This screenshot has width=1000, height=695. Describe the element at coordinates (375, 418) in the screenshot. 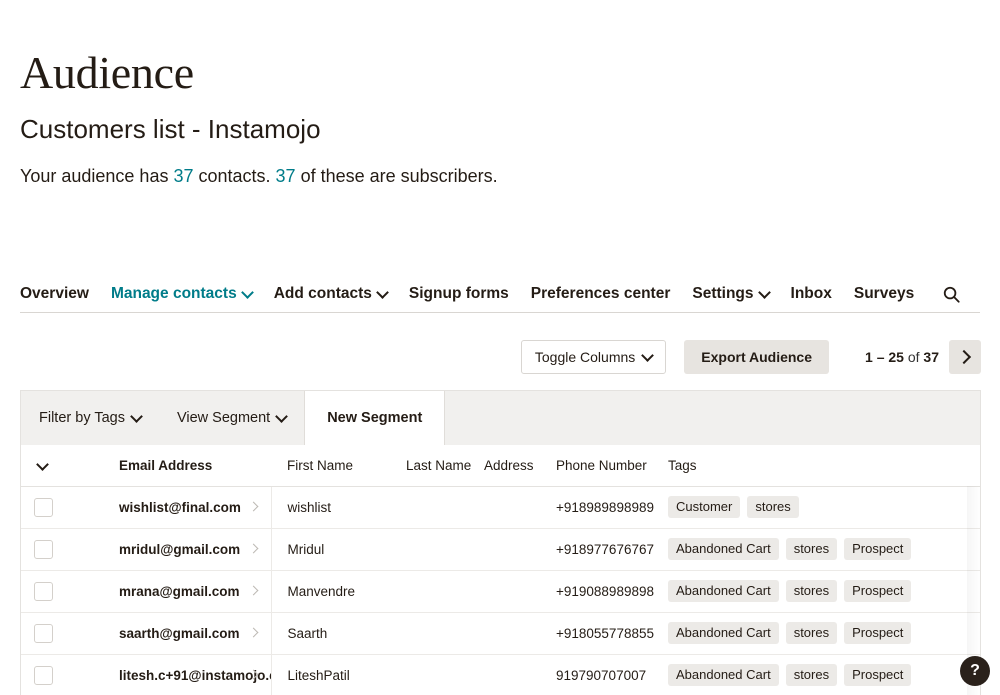

I see `new-segment-tab: New Segment` at that location.